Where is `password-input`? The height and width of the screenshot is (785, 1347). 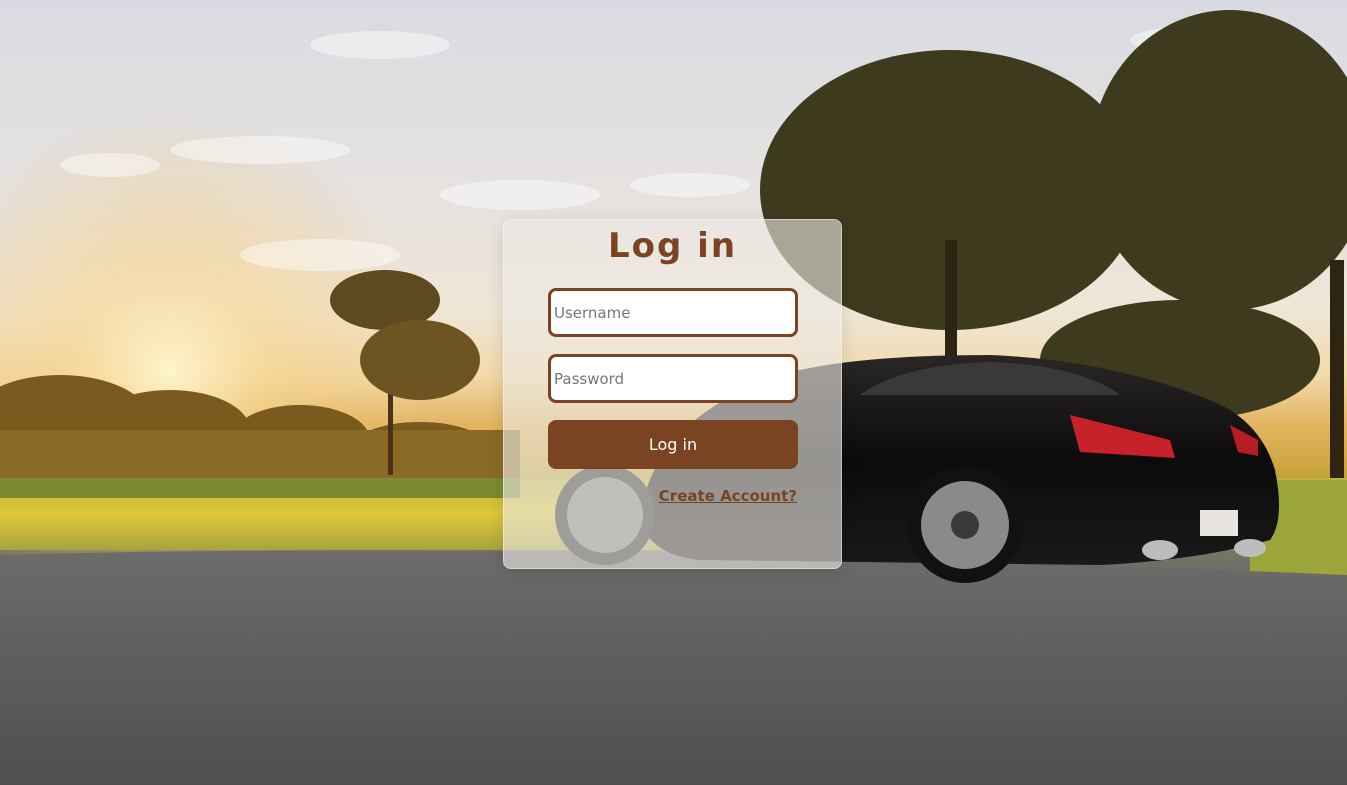 password-input is located at coordinates (673, 378).